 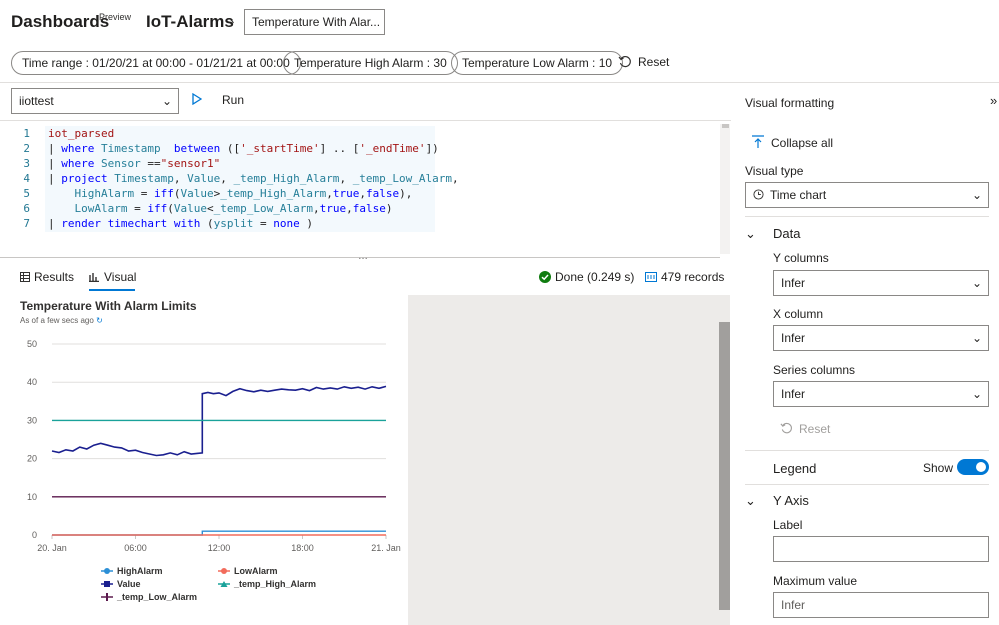 I want to click on status-text: Done (0.249 s), so click(x=595, y=277).